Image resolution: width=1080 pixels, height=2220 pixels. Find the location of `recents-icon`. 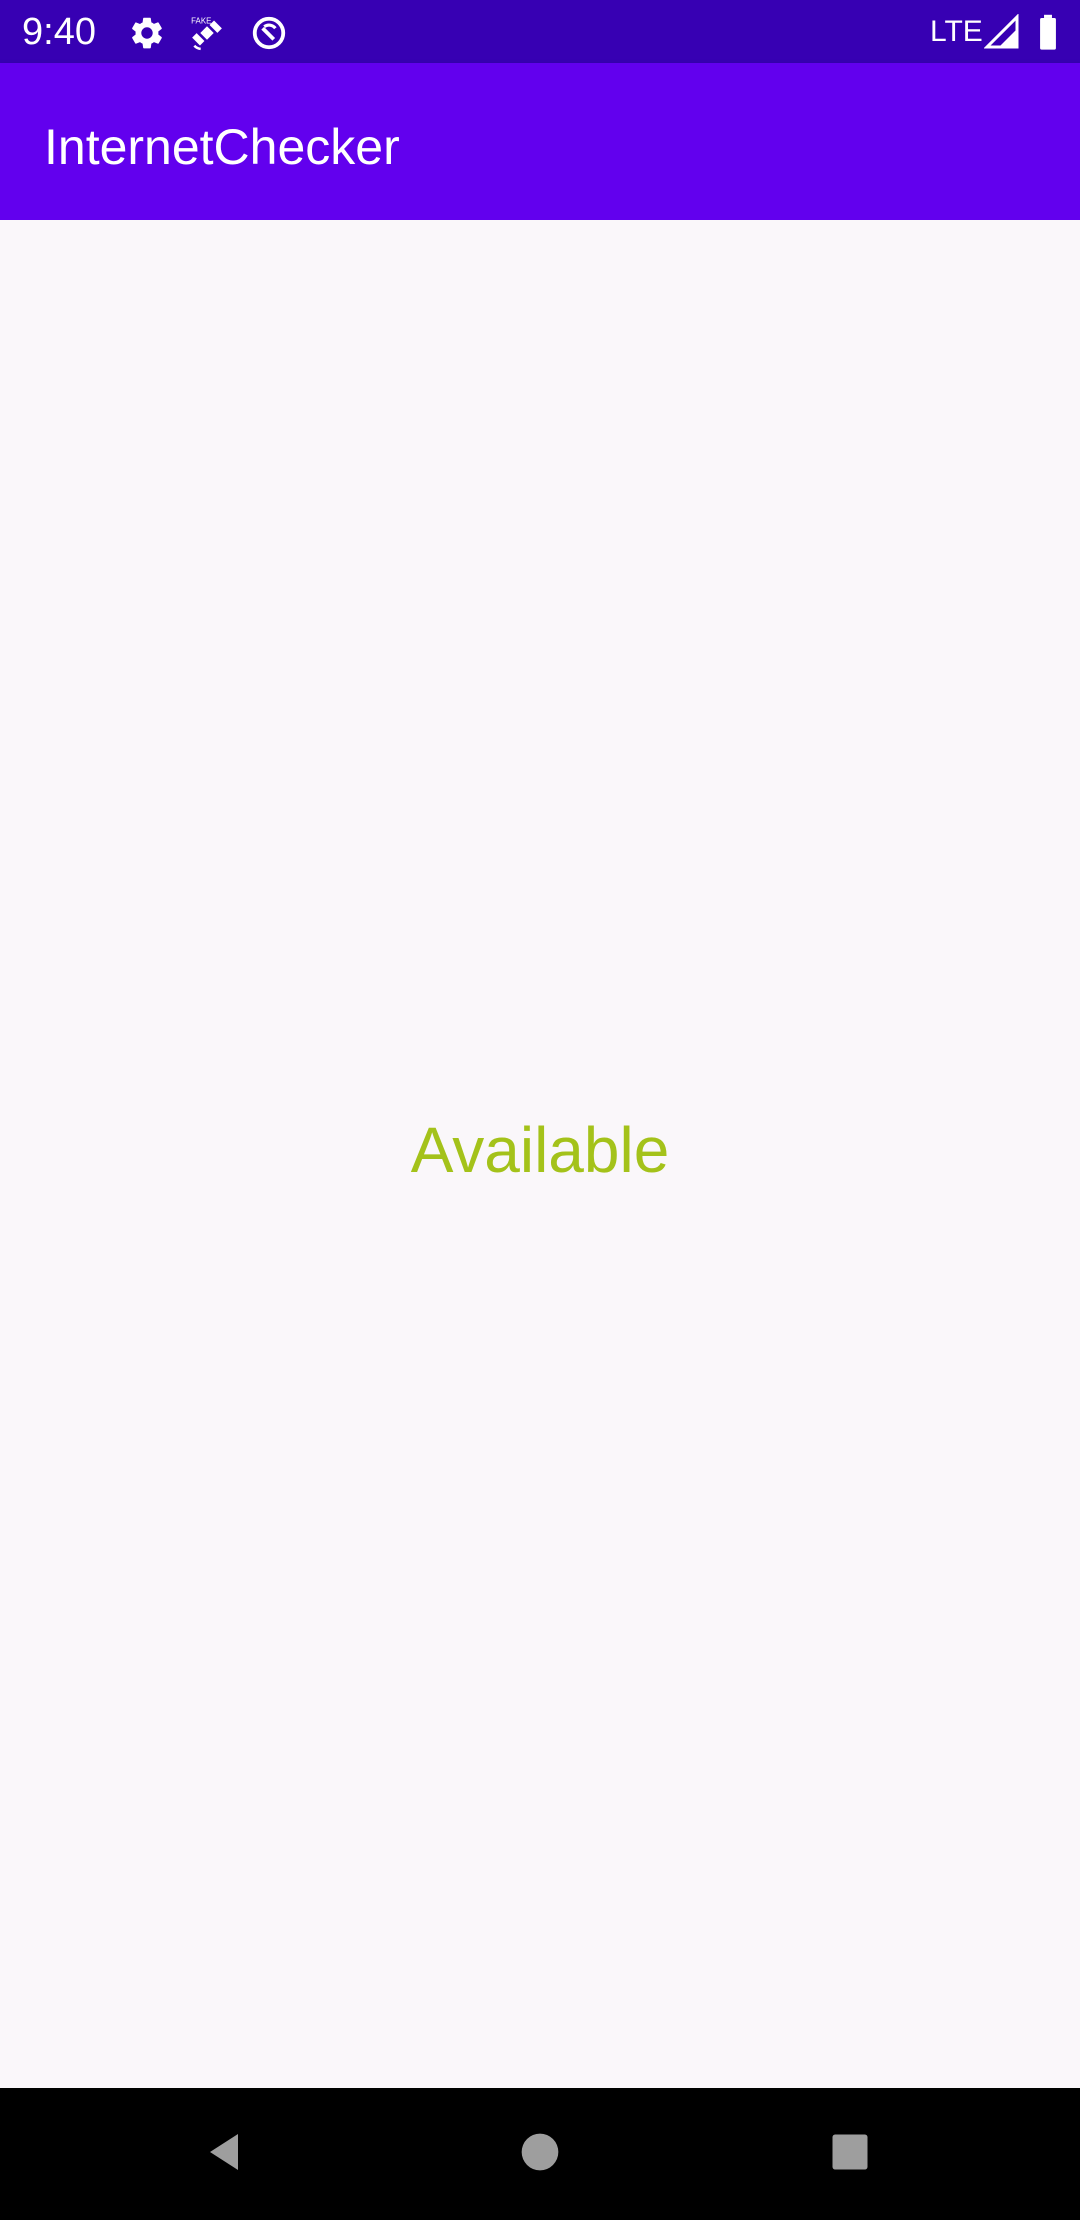

recents-icon is located at coordinates (850, 2154).